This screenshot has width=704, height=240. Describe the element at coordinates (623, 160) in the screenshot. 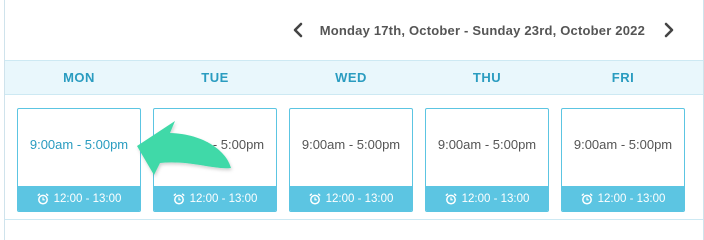

I see `day-card-fri: 9:00am - 5:00pm 12:00 - 13:00` at that location.